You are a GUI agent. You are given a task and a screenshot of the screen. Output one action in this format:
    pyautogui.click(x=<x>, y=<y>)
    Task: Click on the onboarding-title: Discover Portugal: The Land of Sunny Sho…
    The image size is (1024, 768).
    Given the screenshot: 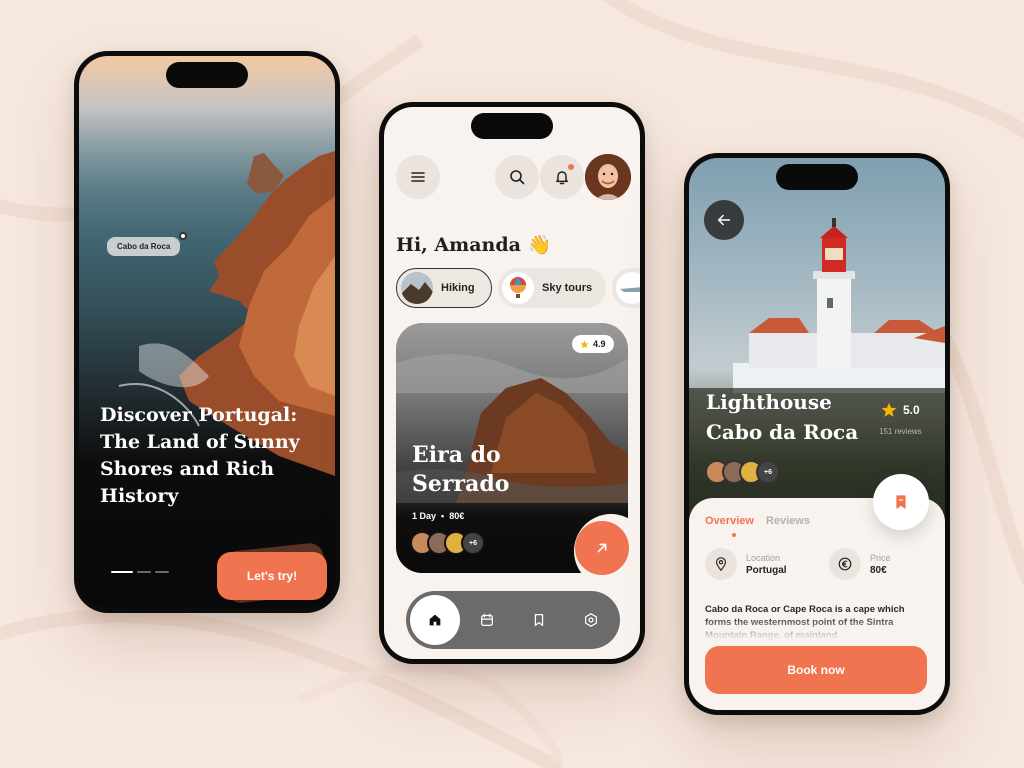 What is the action you would take?
    pyautogui.click(x=200, y=455)
    